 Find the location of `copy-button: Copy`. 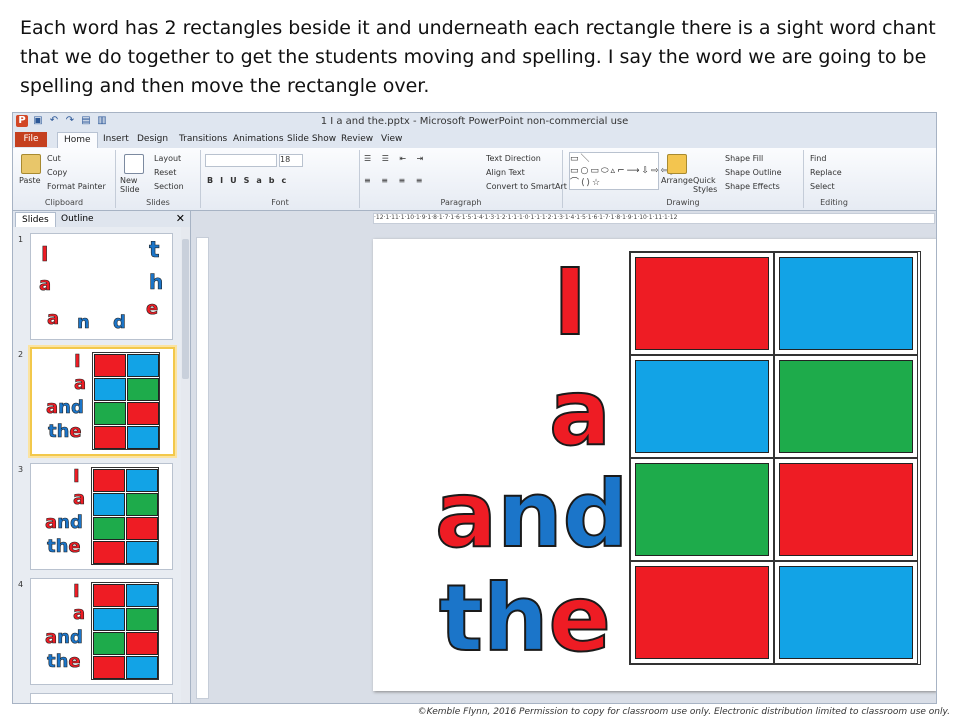

copy-button: Copy is located at coordinates (57, 172).